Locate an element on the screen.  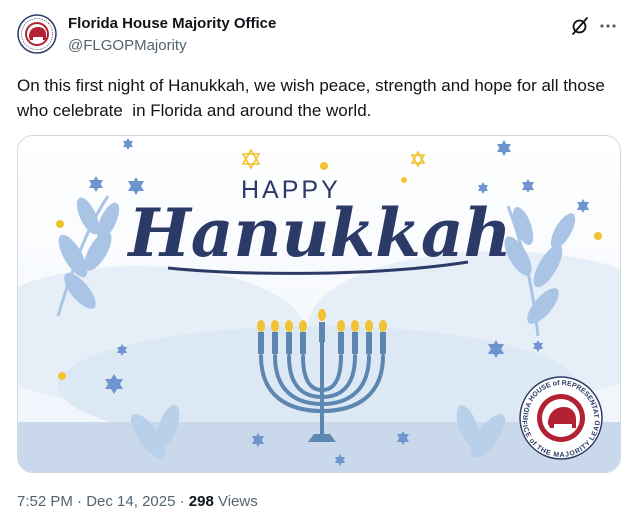
tweet-time: 7:52 PM is located at coordinates (45, 501).